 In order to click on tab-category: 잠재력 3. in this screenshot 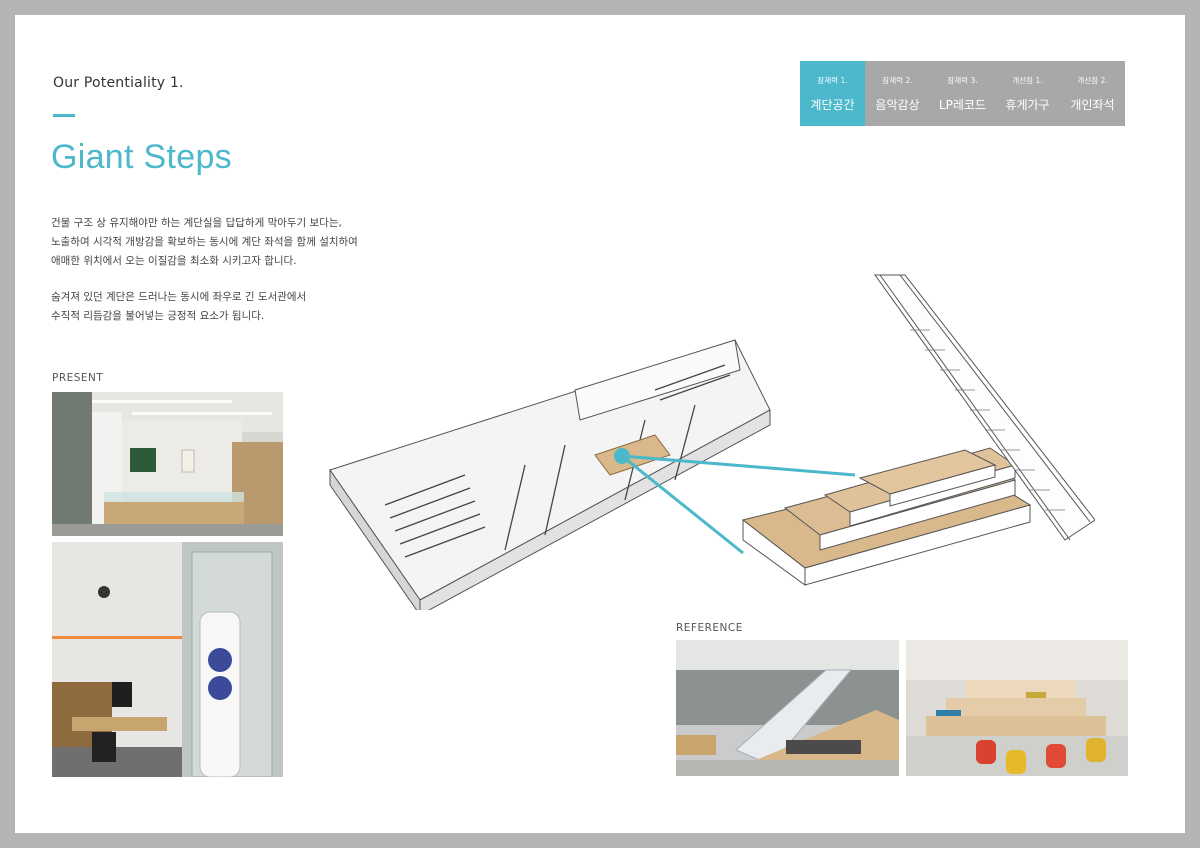, I will do `click(962, 80)`.